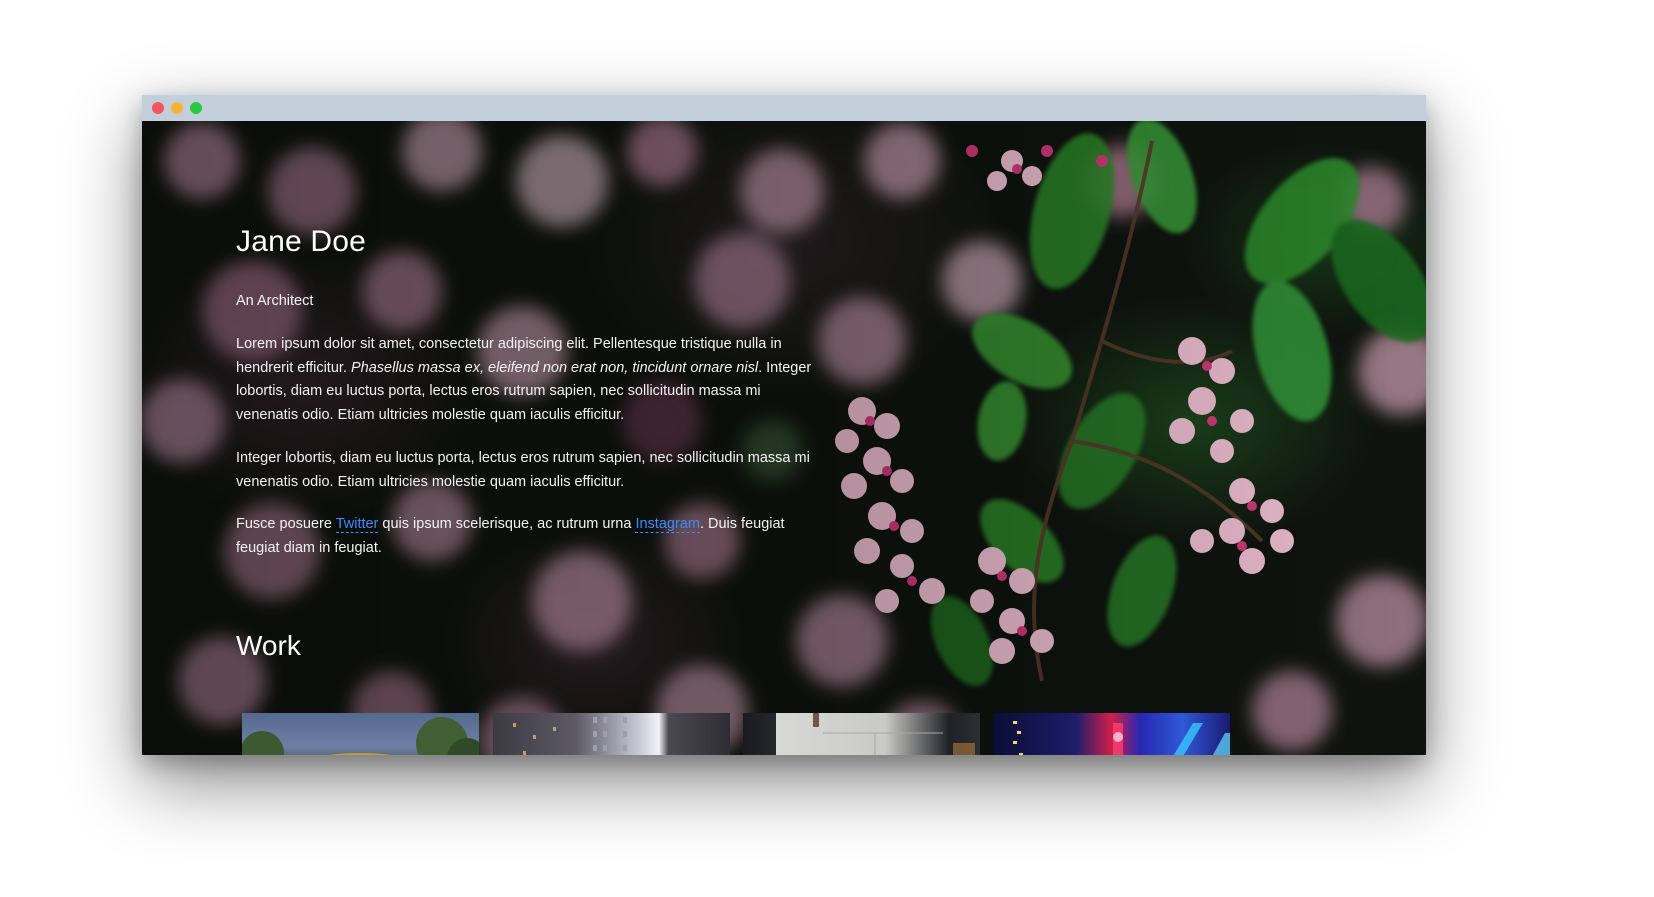  What do you see at coordinates (286, 524) in the screenshot?
I see `bio-3-text-start: Fusce posuere` at bounding box center [286, 524].